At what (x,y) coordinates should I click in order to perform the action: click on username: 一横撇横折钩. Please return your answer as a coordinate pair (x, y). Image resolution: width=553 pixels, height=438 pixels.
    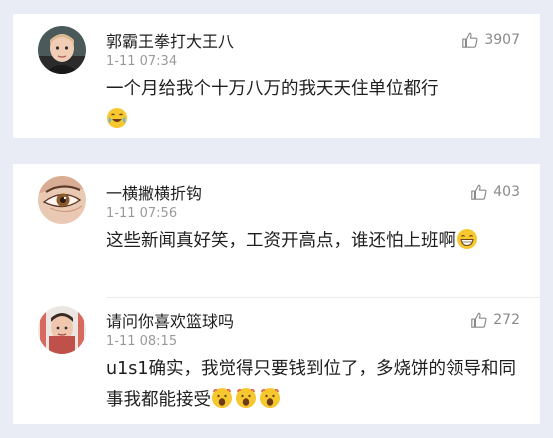
    Looking at the image, I should click on (154, 192).